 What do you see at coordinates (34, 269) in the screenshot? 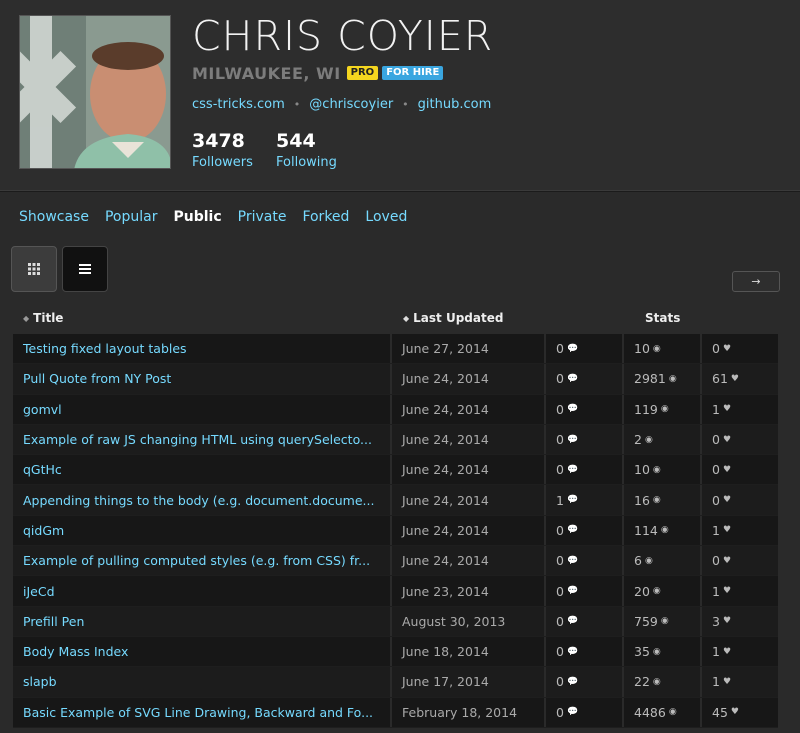
I see `grid-view-button` at bounding box center [34, 269].